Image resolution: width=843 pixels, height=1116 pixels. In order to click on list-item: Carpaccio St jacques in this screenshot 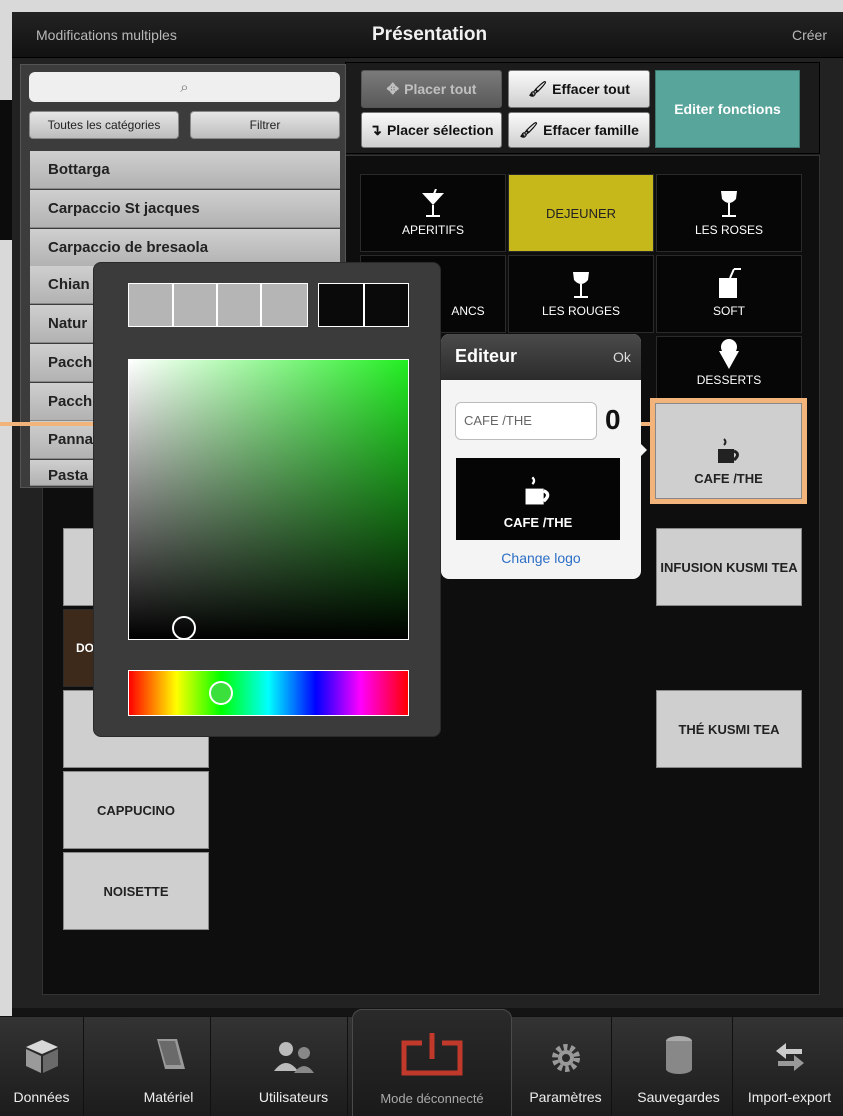, I will do `click(185, 209)`.